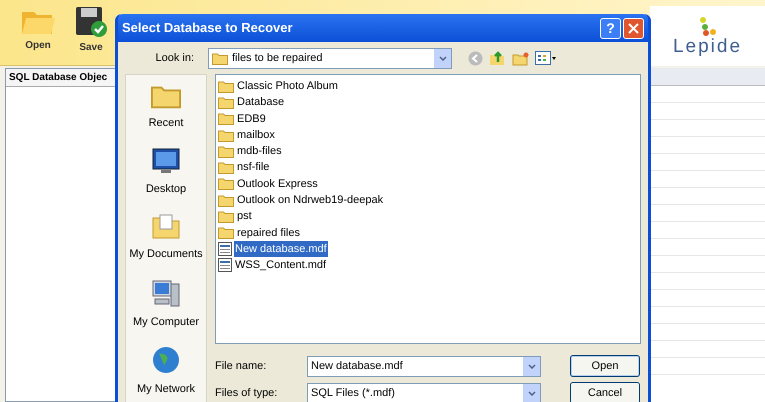 The image size is (765, 402). Describe the element at coordinates (605, 392) in the screenshot. I see `cancel-button: Cancel` at that location.